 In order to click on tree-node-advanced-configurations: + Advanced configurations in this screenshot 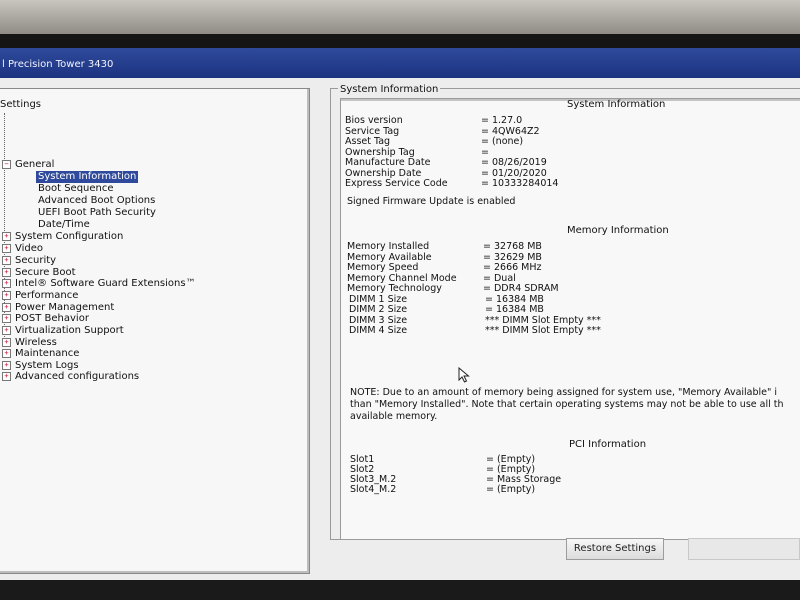, I will do `click(70, 377)`.